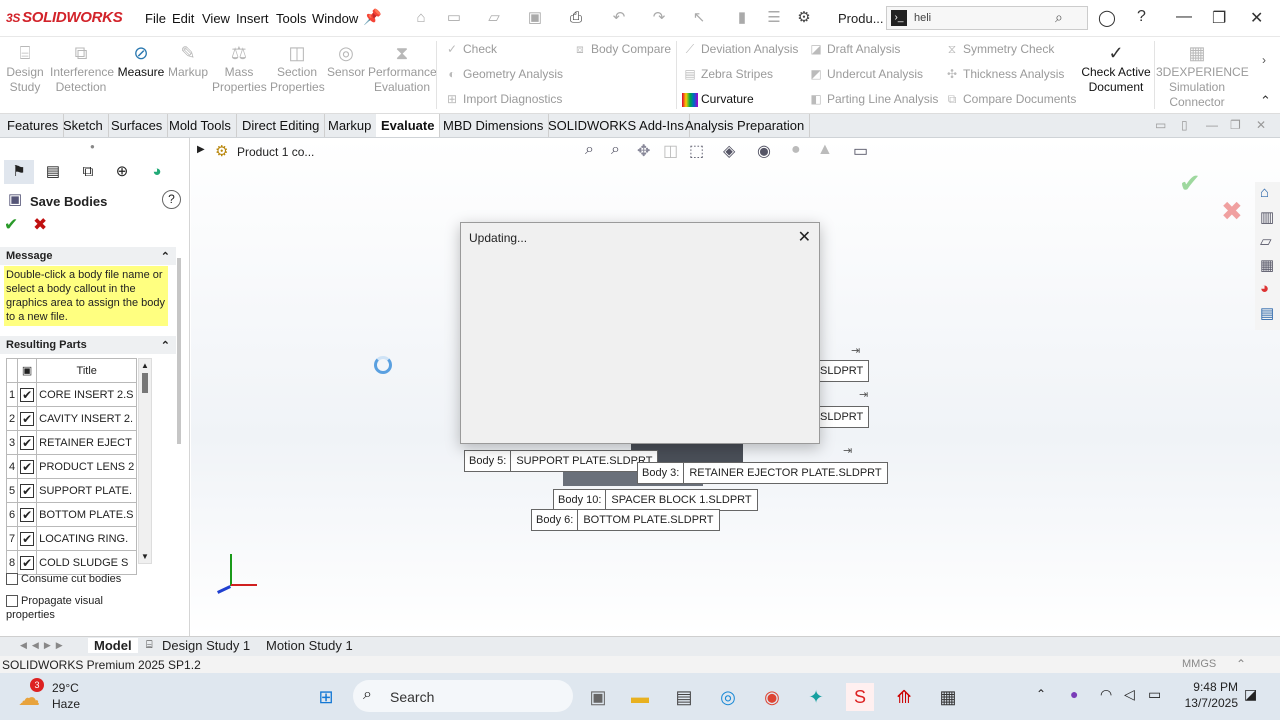 The width and height of the screenshot is (1280, 720). Describe the element at coordinates (12, 579) in the screenshot. I see `checkbox` at that location.